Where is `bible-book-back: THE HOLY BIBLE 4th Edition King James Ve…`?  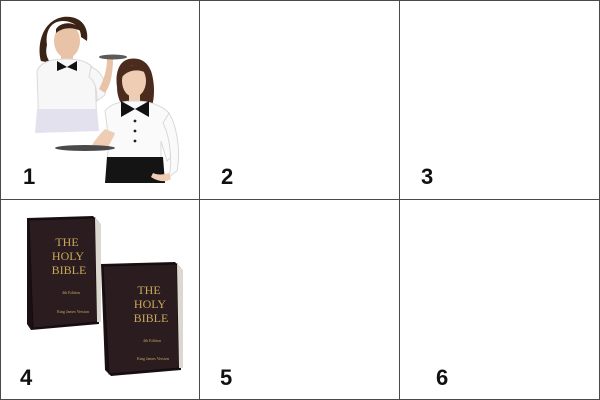
bible-book-back: THE HOLY BIBLE 4th Edition King James Ve… is located at coordinates (64, 273).